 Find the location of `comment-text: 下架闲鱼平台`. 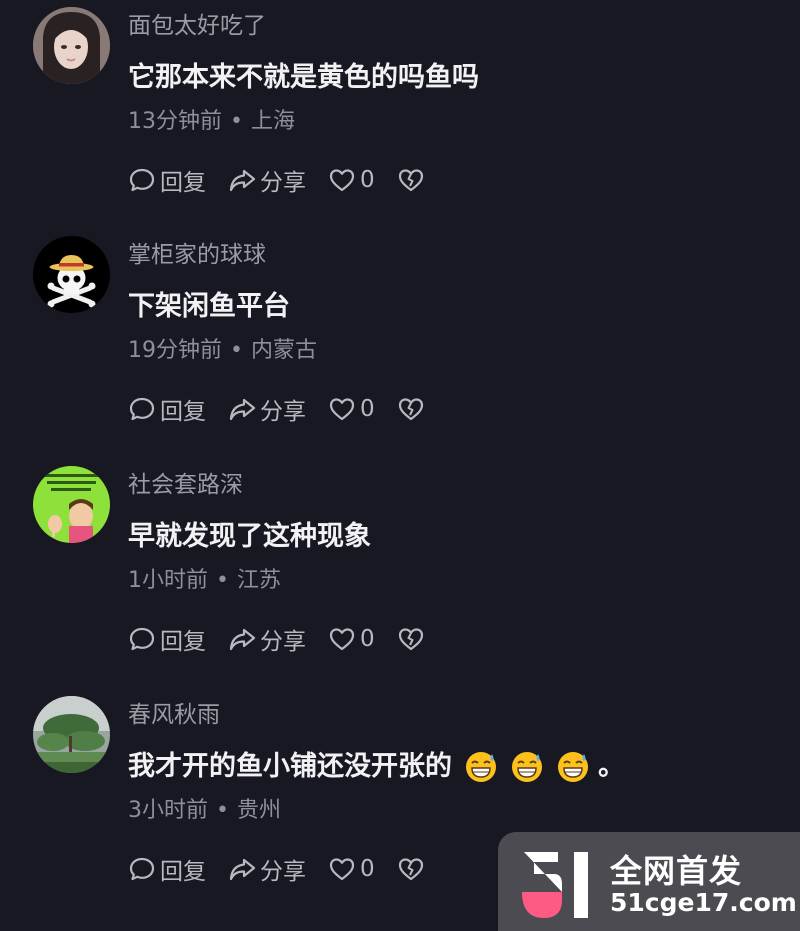

comment-text: 下架闲鱼平台 is located at coordinates (209, 307).